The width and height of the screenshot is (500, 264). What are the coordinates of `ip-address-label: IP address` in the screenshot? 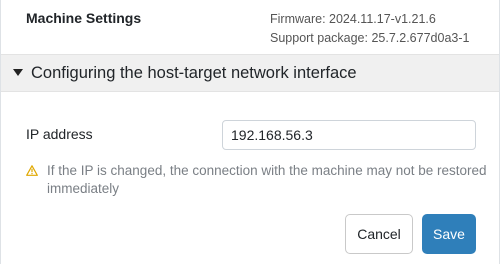 It's located at (59, 134).